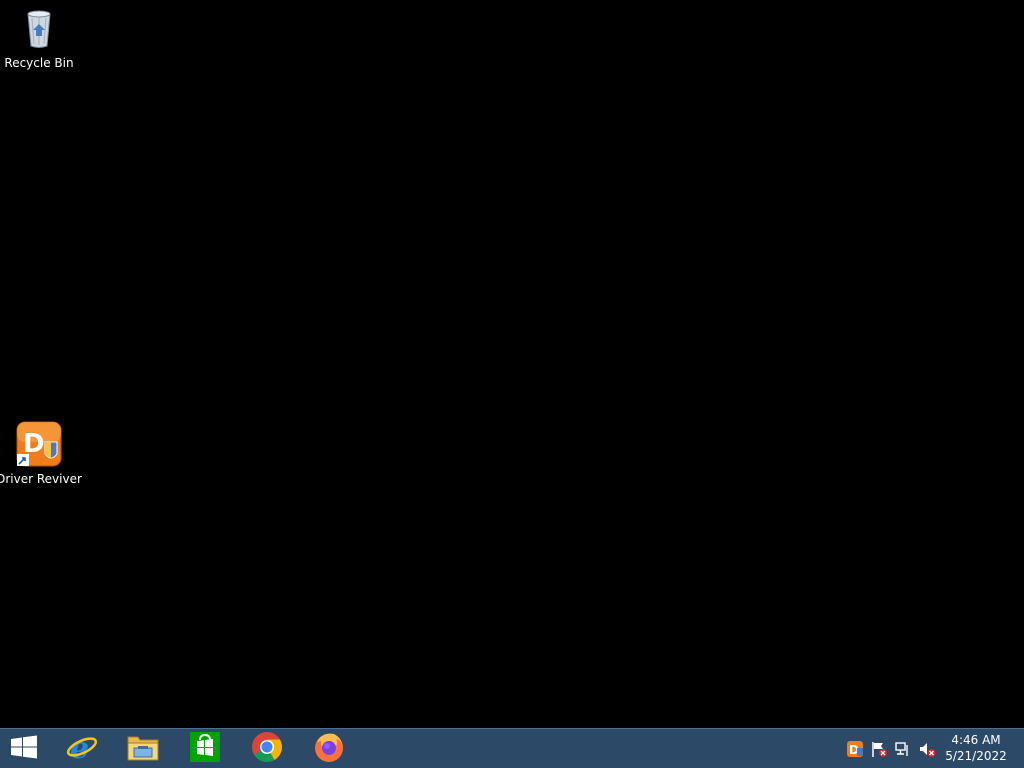 The width and height of the screenshot is (1024, 768). What do you see at coordinates (927, 749) in the screenshot?
I see `volume-muted-icon` at bounding box center [927, 749].